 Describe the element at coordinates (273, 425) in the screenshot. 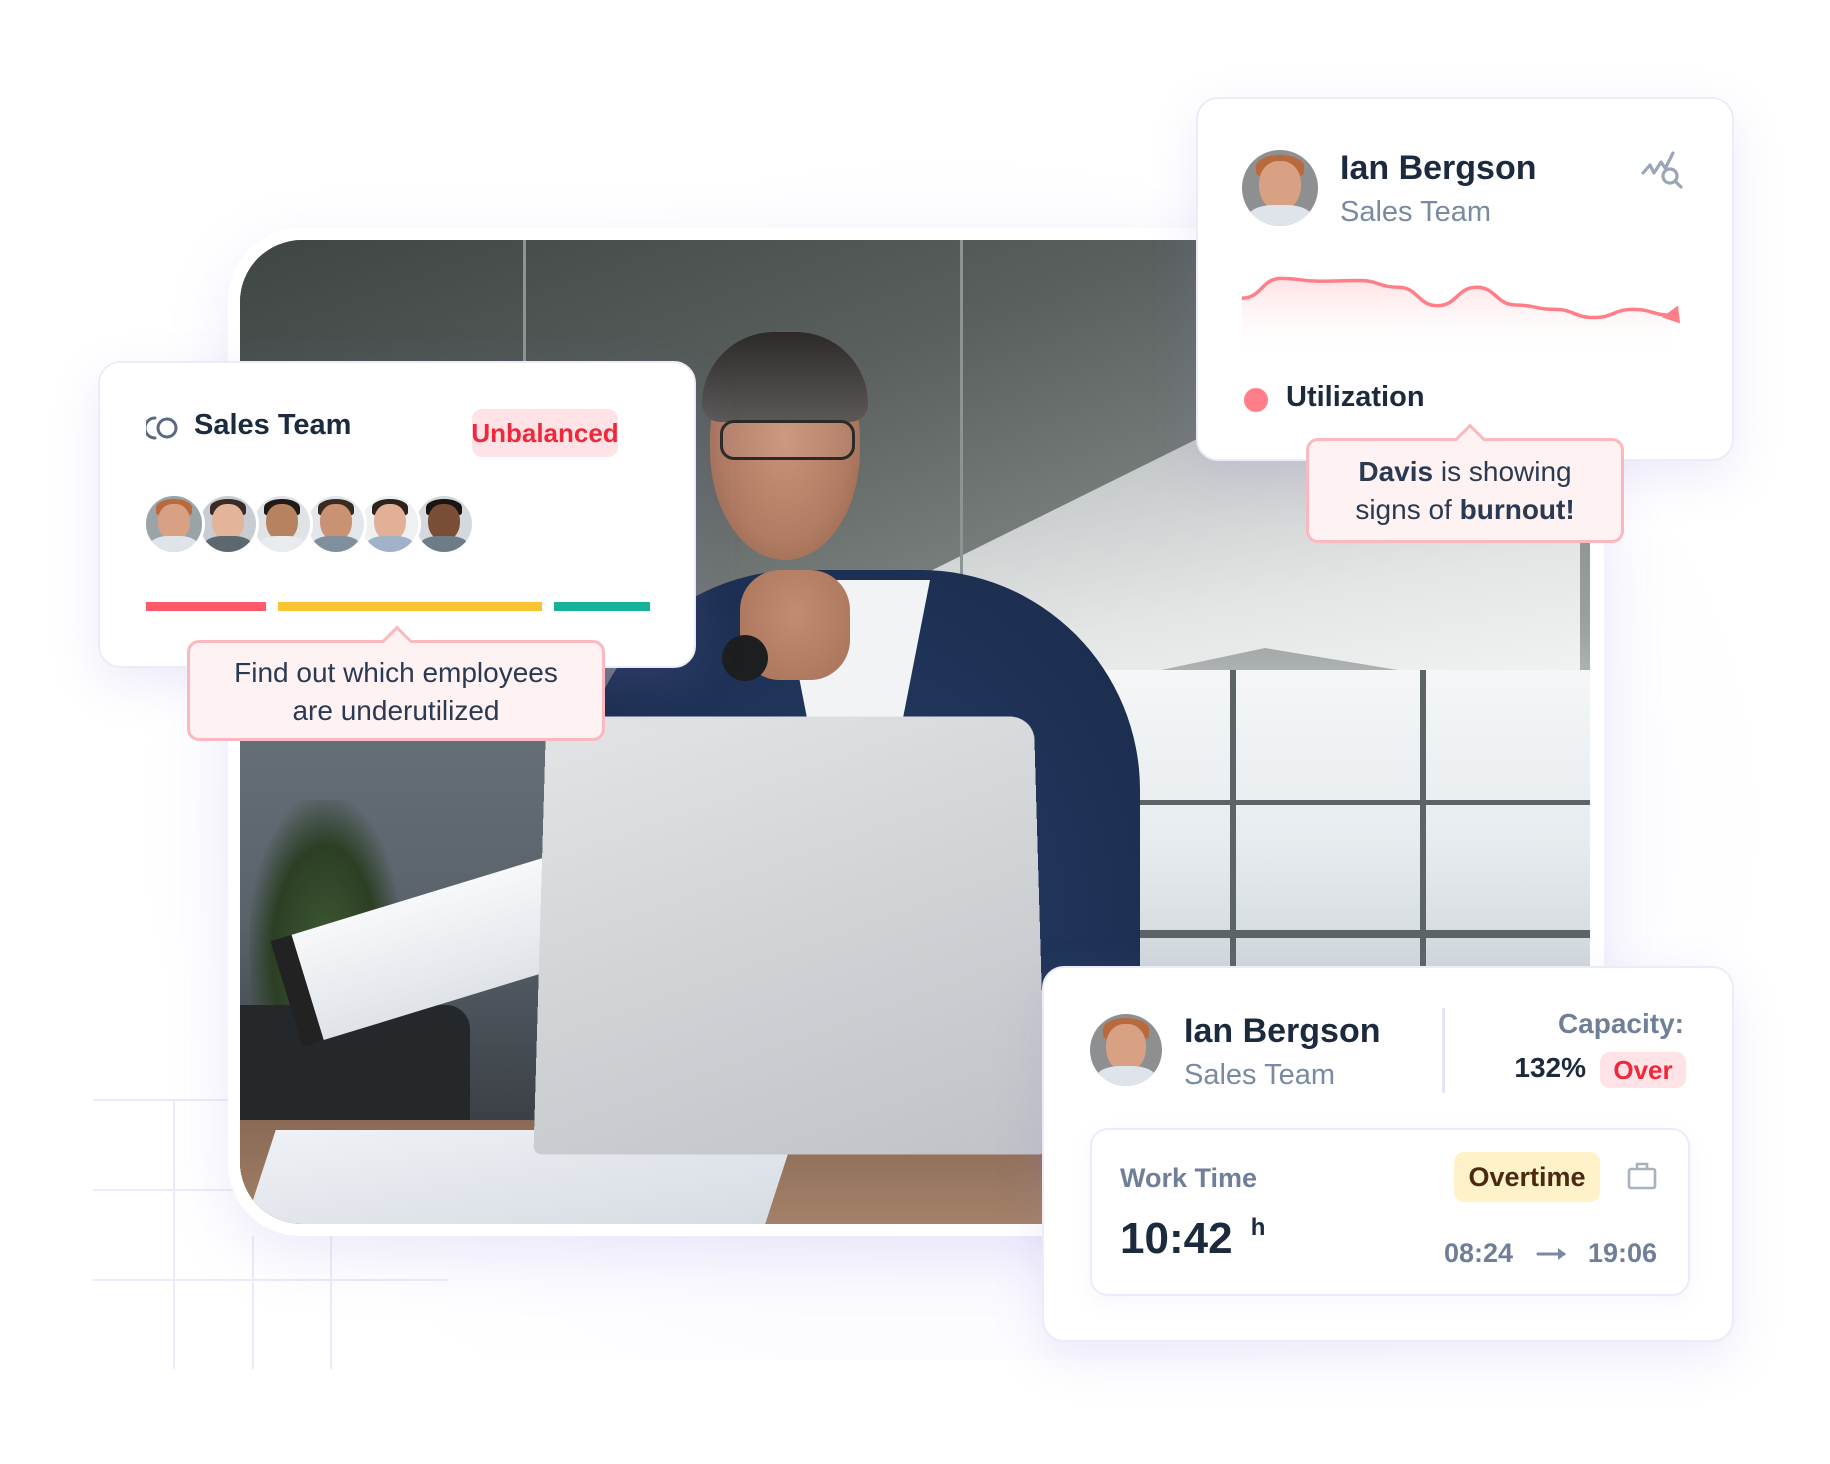

I see `team-title: Sales Team` at that location.